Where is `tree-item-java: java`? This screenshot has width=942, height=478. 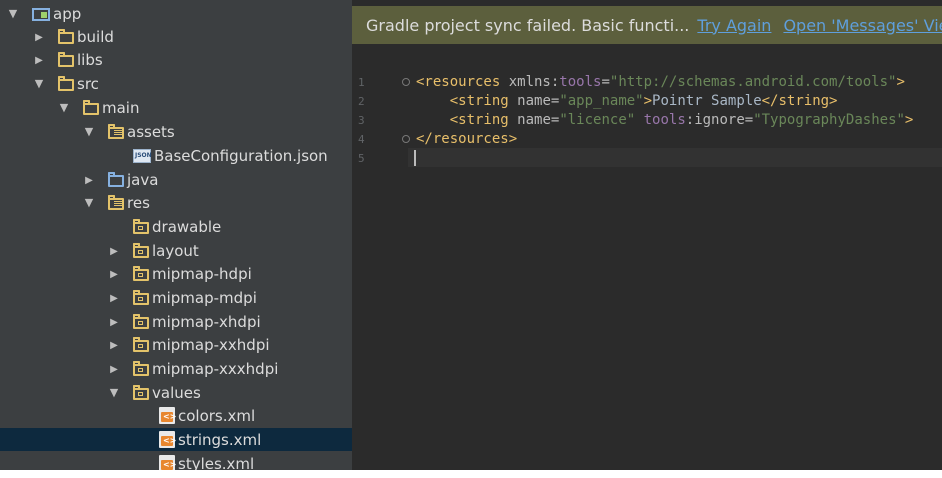 tree-item-java: java is located at coordinates (176, 179).